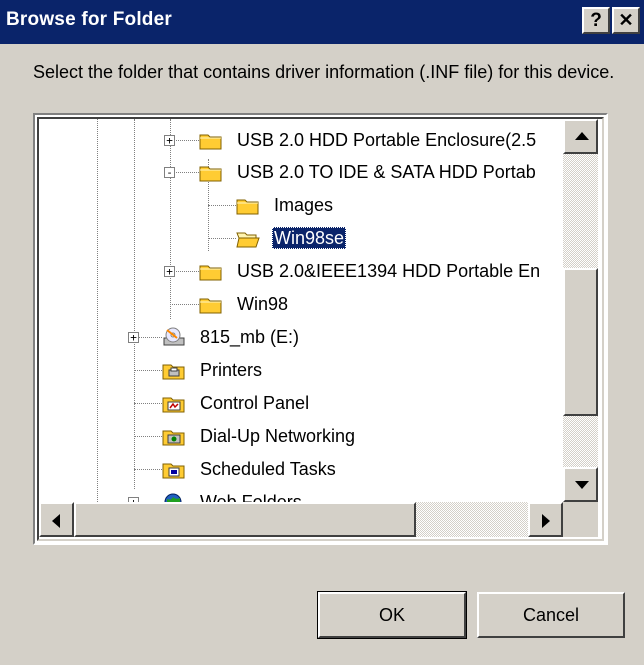 This screenshot has height=665, width=644. I want to click on arrow-up-icon, so click(582, 136).